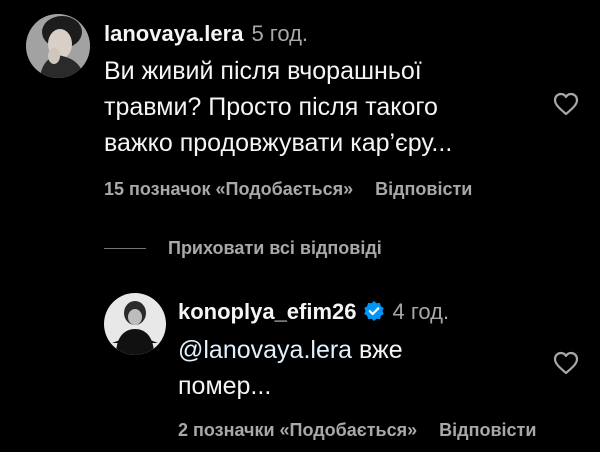  I want to click on timestamp: 5 год., so click(280, 33).